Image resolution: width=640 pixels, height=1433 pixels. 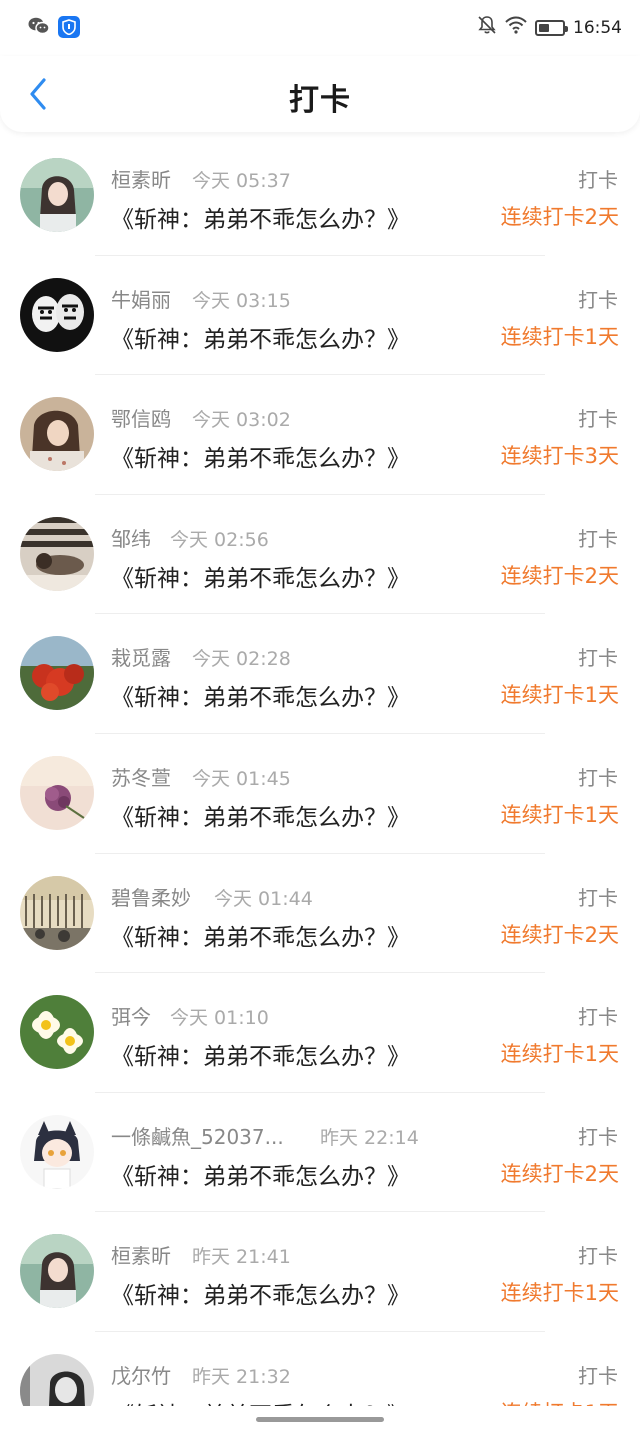 I want to click on list-item: 栽觅露 今天 02:28 《斩神：弟弟不乖怎么办？》 打卡 连续打卡1天, so click(x=320, y=674).